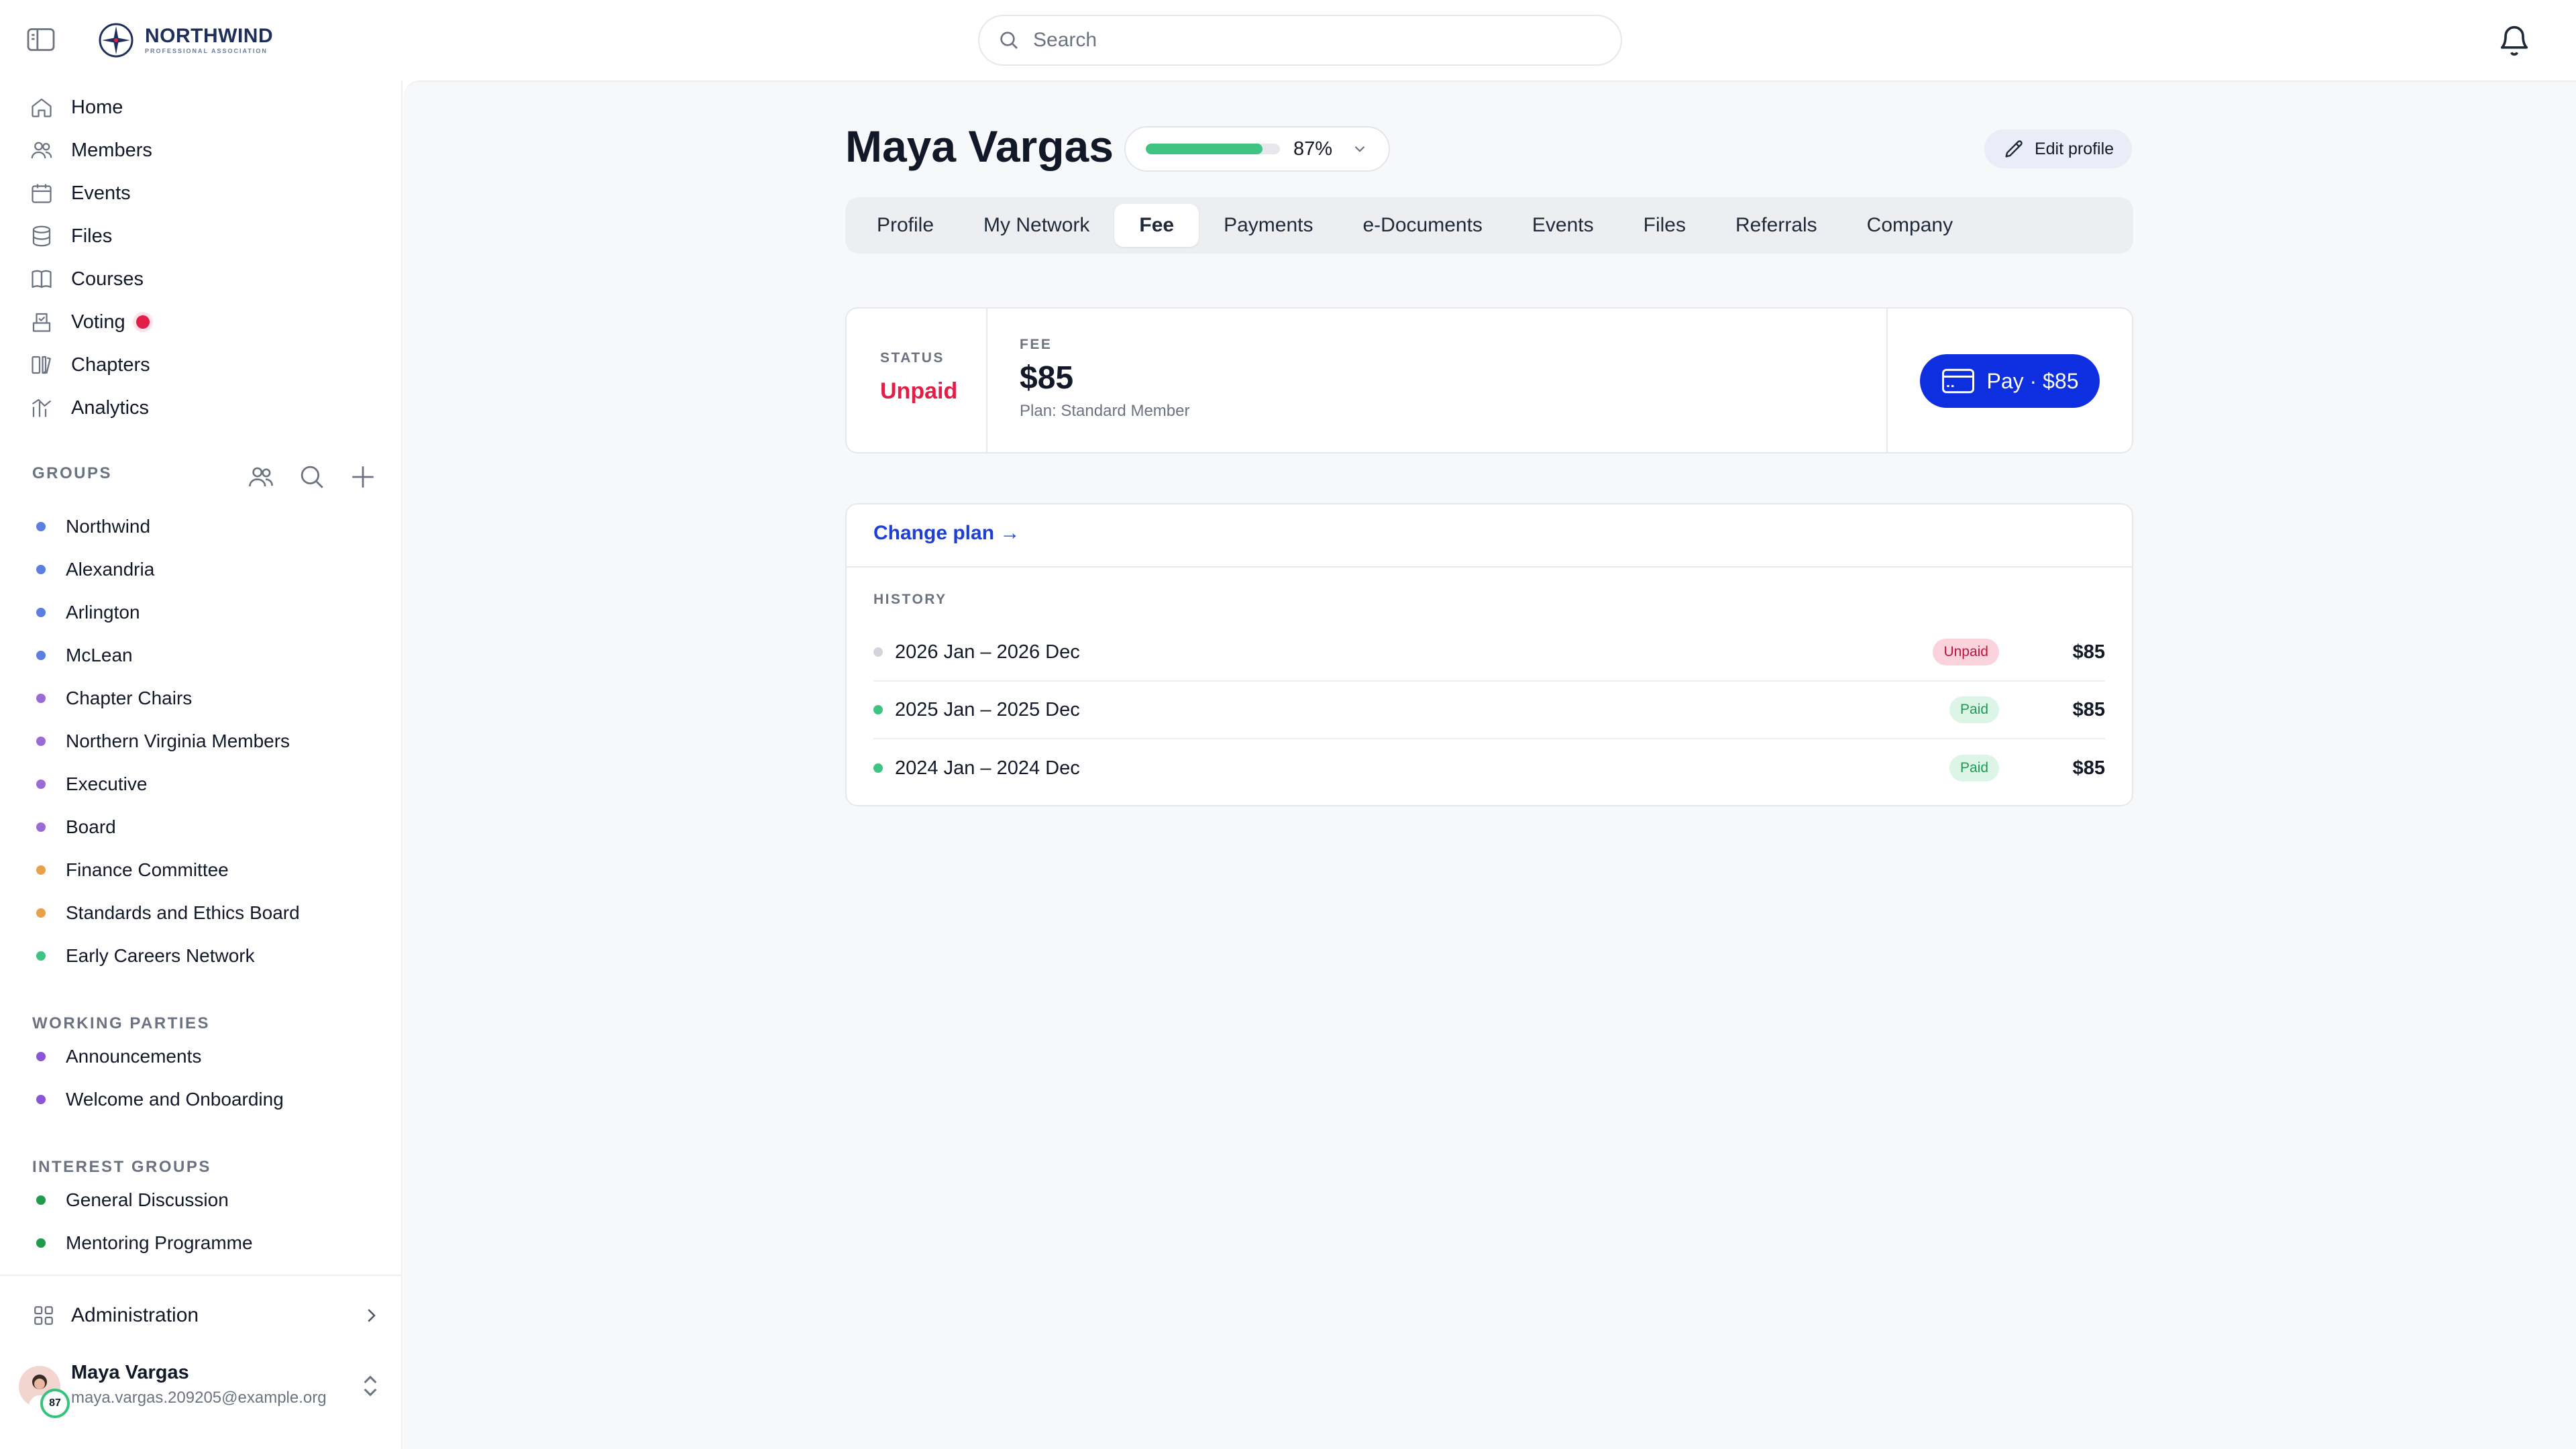 This screenshot has width=2576, height=1449. I want to click on fee-block: FEE $85 Plan: Standard Member, so click(1104, 379).